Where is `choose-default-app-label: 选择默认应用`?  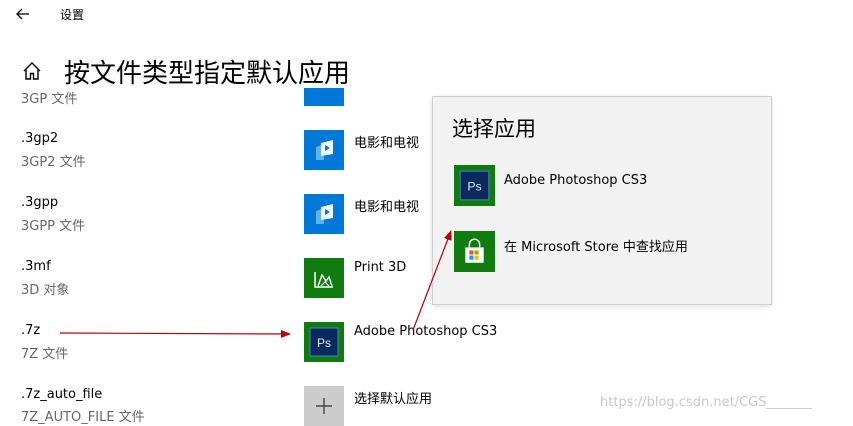
choose-default-app-label: 选择默认应用 is located at coordinates (393, 397).